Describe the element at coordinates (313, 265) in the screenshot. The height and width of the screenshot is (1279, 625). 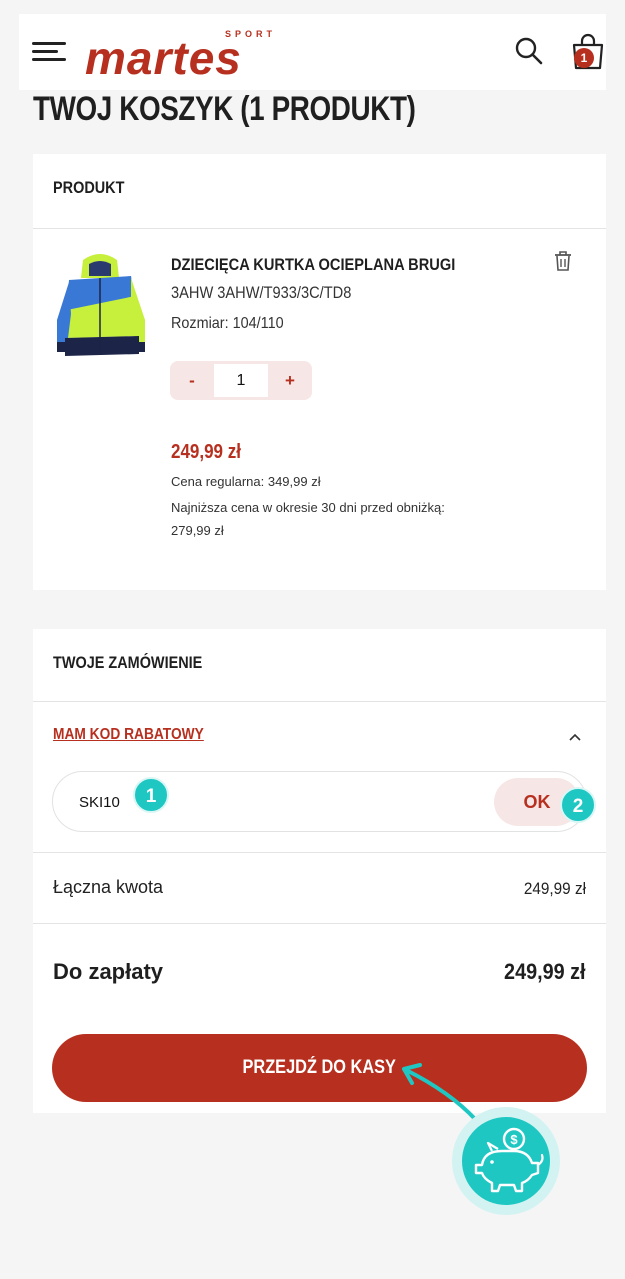
I see `product-name: DZIECIĘCA KURTKA OCIEPLANA BRUGI` at that location.